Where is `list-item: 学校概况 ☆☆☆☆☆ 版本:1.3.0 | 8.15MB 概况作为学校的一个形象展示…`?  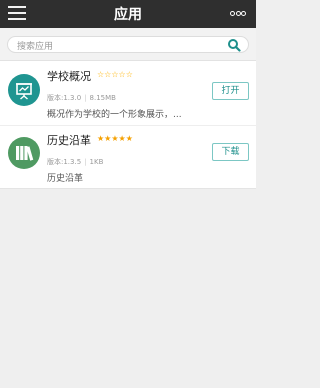
list-item: 学校概况 ☆☆☆☆☆ 版本:1.3.0 | 8.15MB 概况作为学校的一个形象展示… is located at coordinates (128, 93).